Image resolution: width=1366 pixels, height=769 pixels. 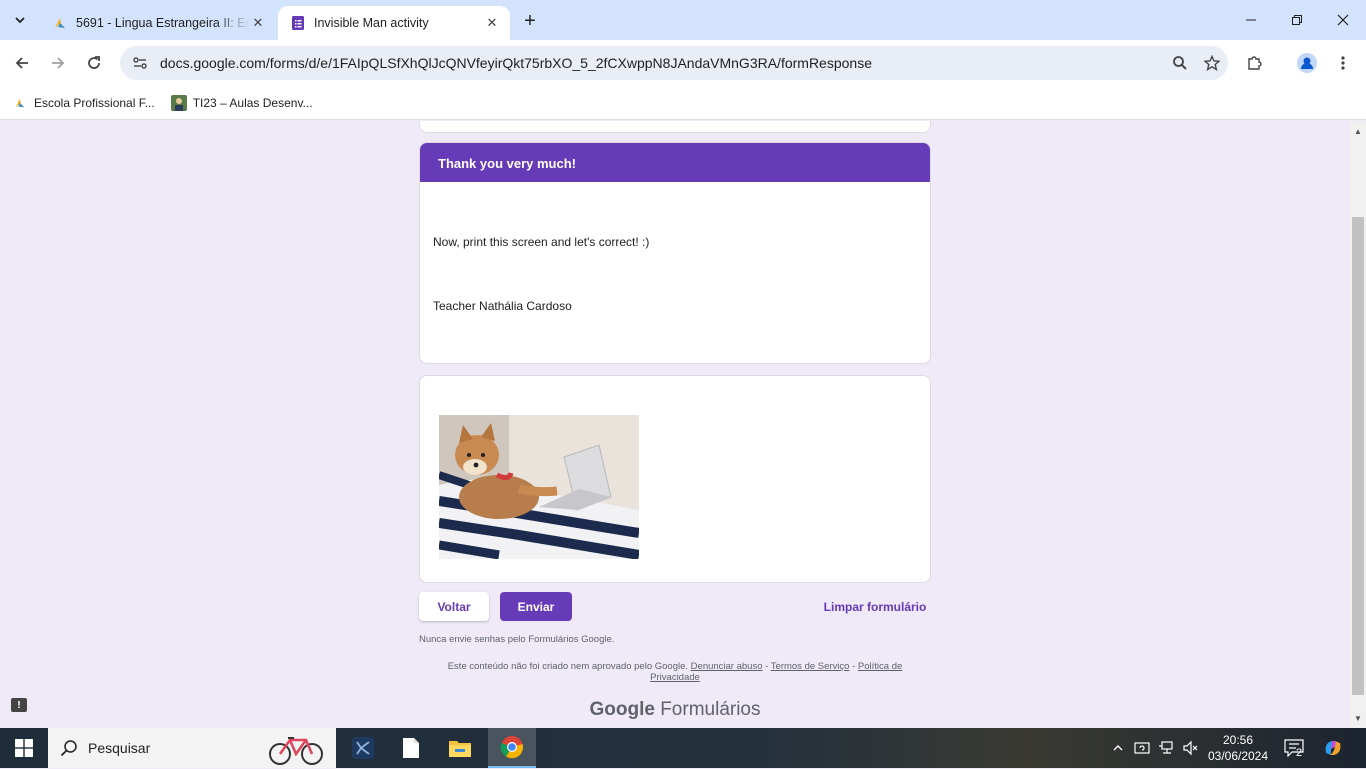 I want to click on taskbar-app-visual-studio, so click(x=363, y=748).